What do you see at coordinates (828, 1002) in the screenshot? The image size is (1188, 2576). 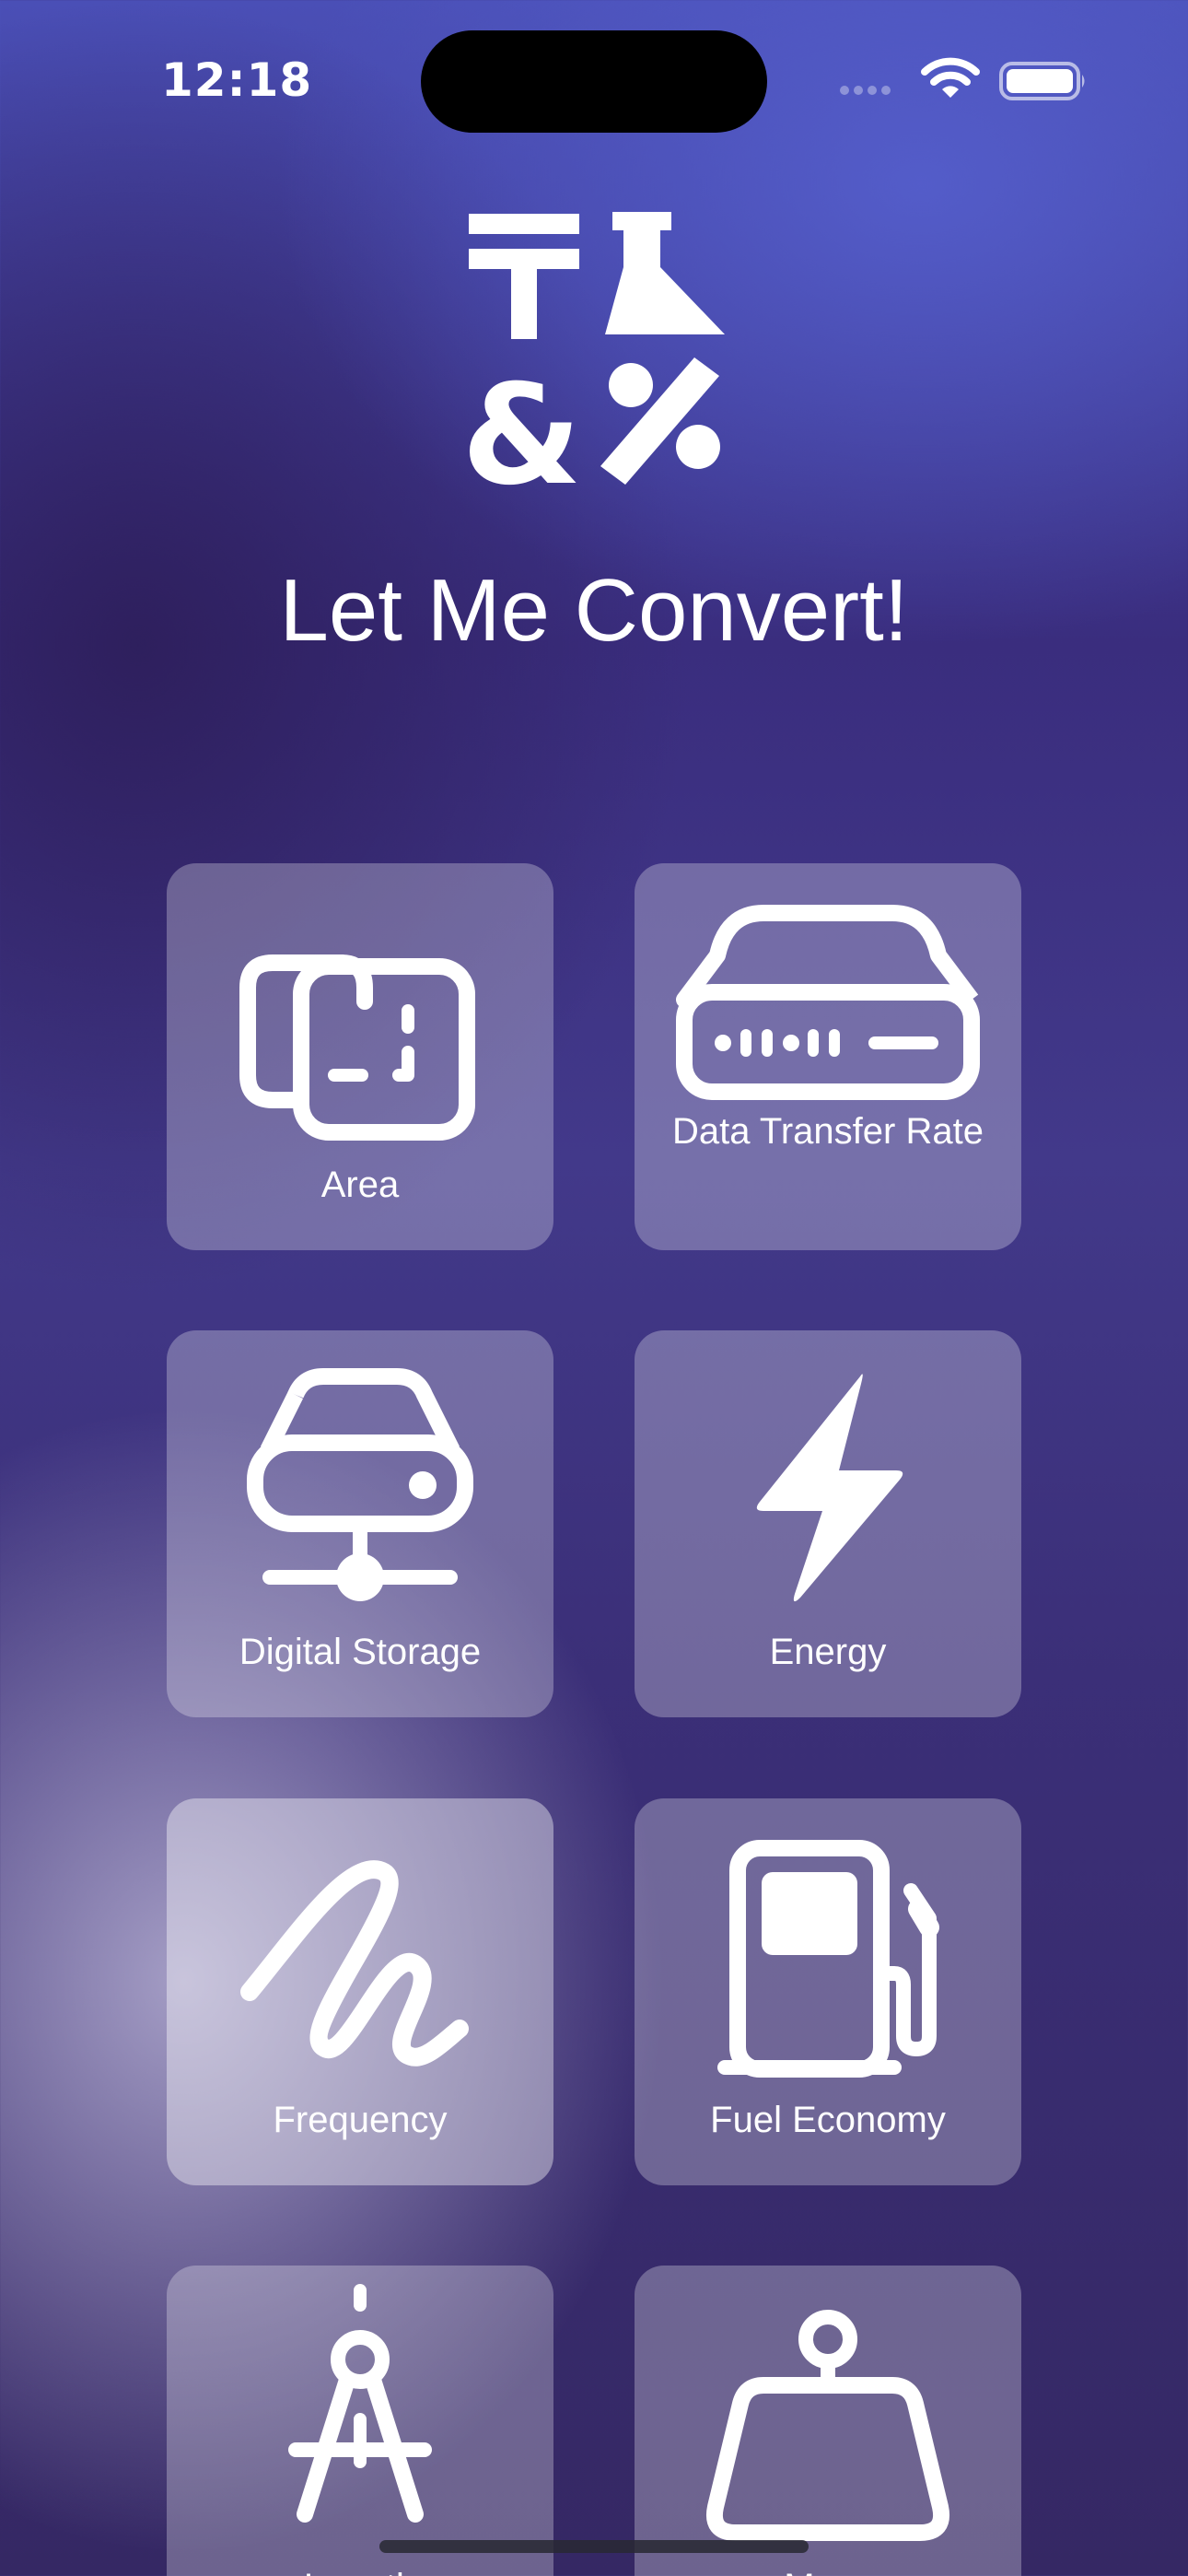 I see `router-icon` at bounding box center [828, 1002].